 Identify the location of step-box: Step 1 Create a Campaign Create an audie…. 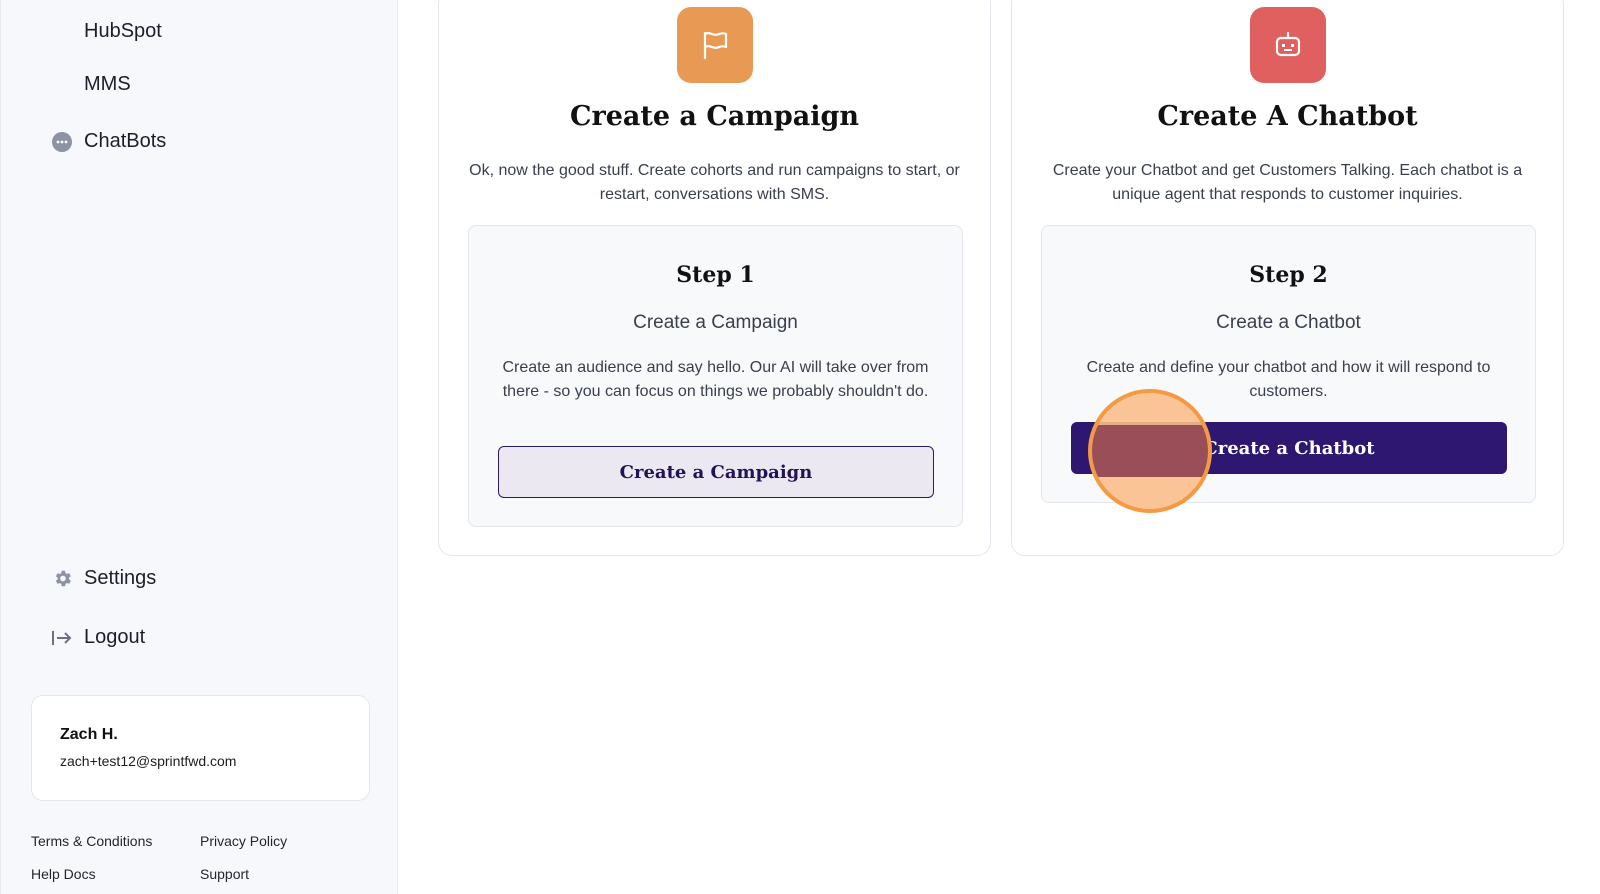
(715, 376).